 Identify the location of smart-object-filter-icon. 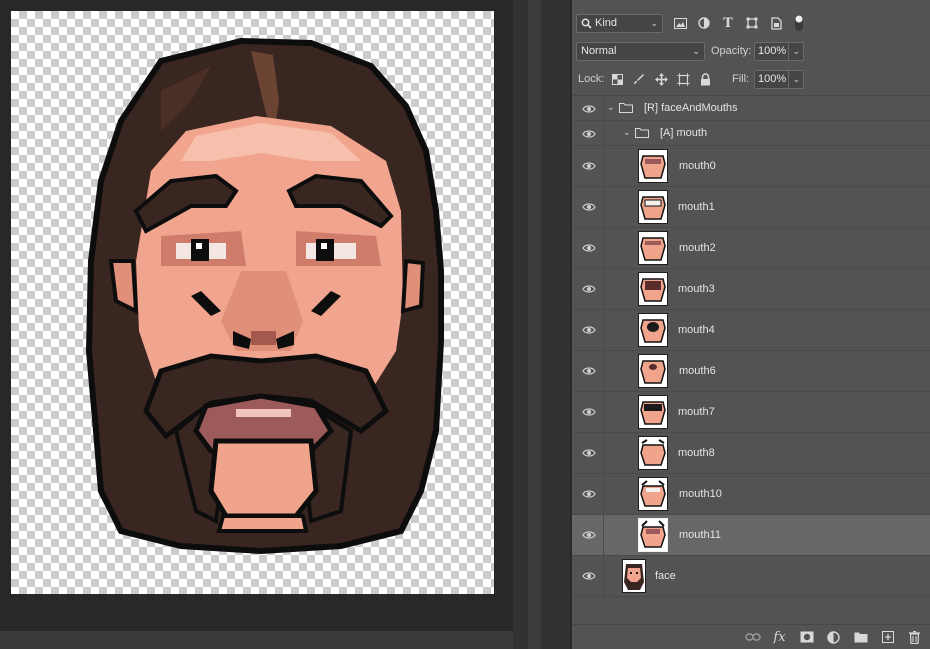
(776, 23).